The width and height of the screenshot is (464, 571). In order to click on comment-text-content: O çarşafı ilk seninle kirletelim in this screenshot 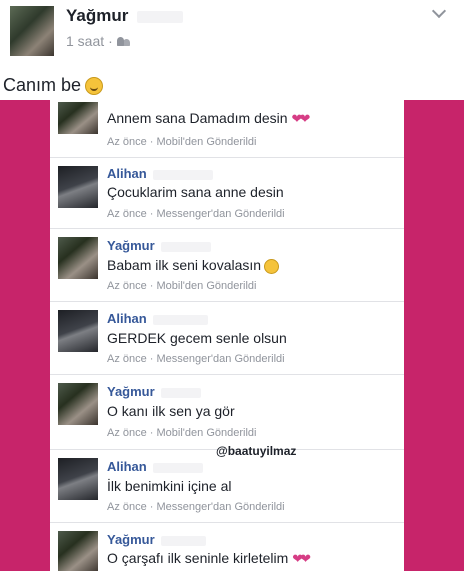, I will do `click(198, 558)`.